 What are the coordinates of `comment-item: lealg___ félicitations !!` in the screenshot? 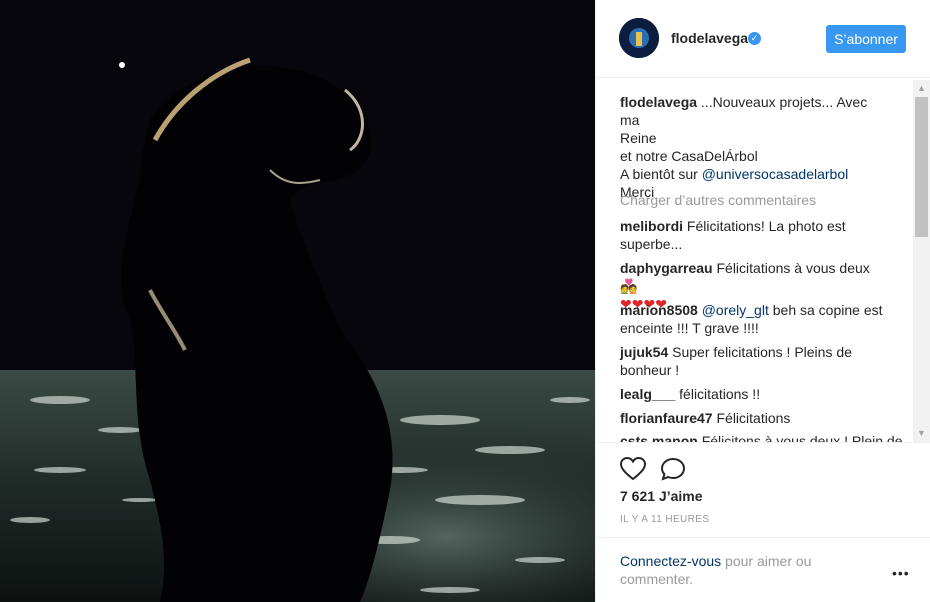 It's located at (754, 394).